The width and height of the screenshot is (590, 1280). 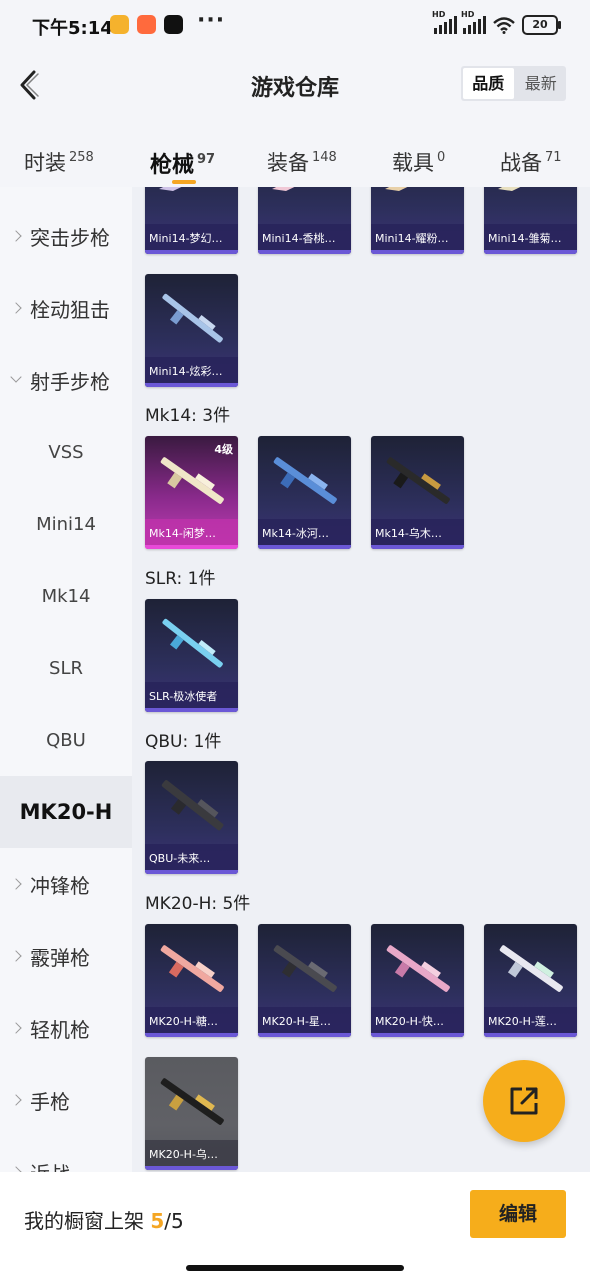 I want to click on sidebar-item-label: 突击步枪, so click(x=70, y=237).